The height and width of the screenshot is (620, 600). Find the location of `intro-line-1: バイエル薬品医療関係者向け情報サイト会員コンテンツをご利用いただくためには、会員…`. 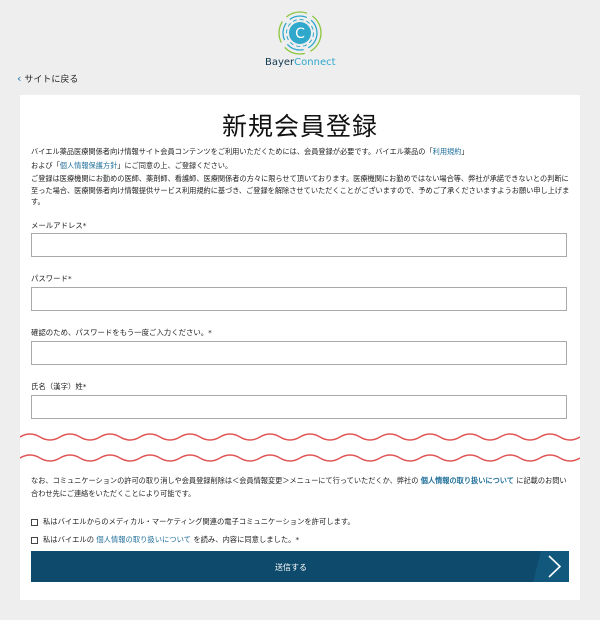

intro-line-1: バイエル薬品医療関係者向け情報サイト会員コンテンツをご利用いただくためには、会員… is located at coordinates (250, 151).